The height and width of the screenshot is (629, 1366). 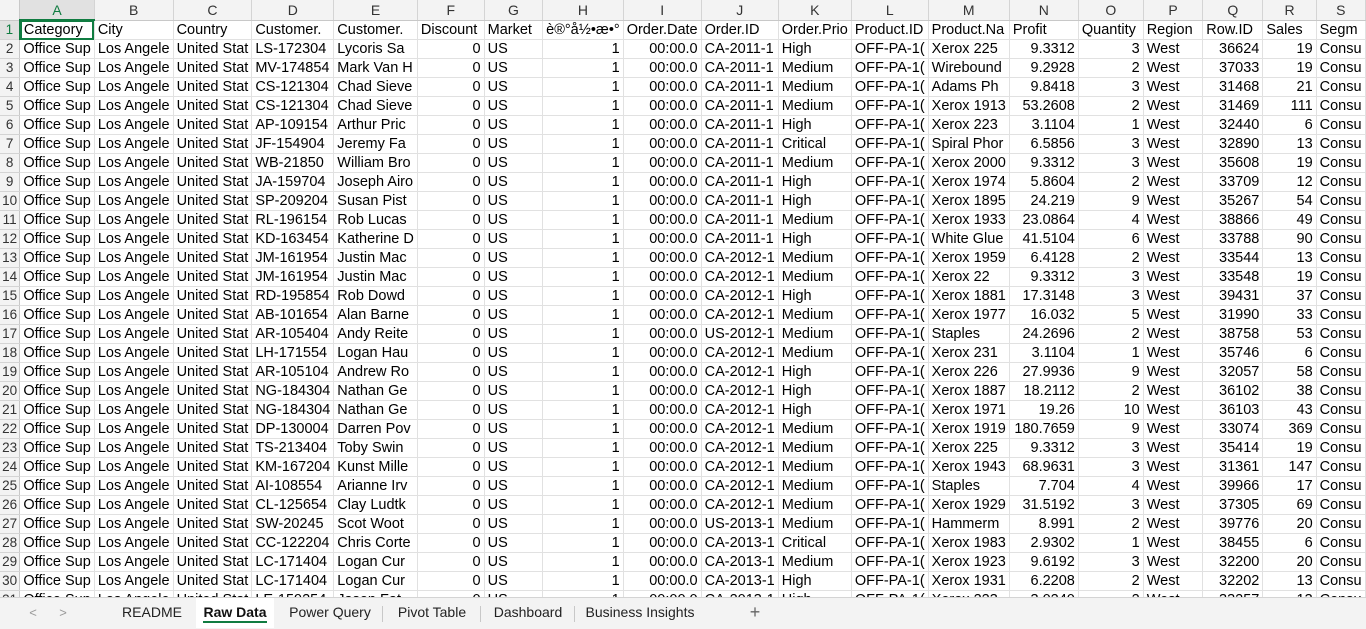 I want to click on column-header-c: C, so click(x=213, y=10).